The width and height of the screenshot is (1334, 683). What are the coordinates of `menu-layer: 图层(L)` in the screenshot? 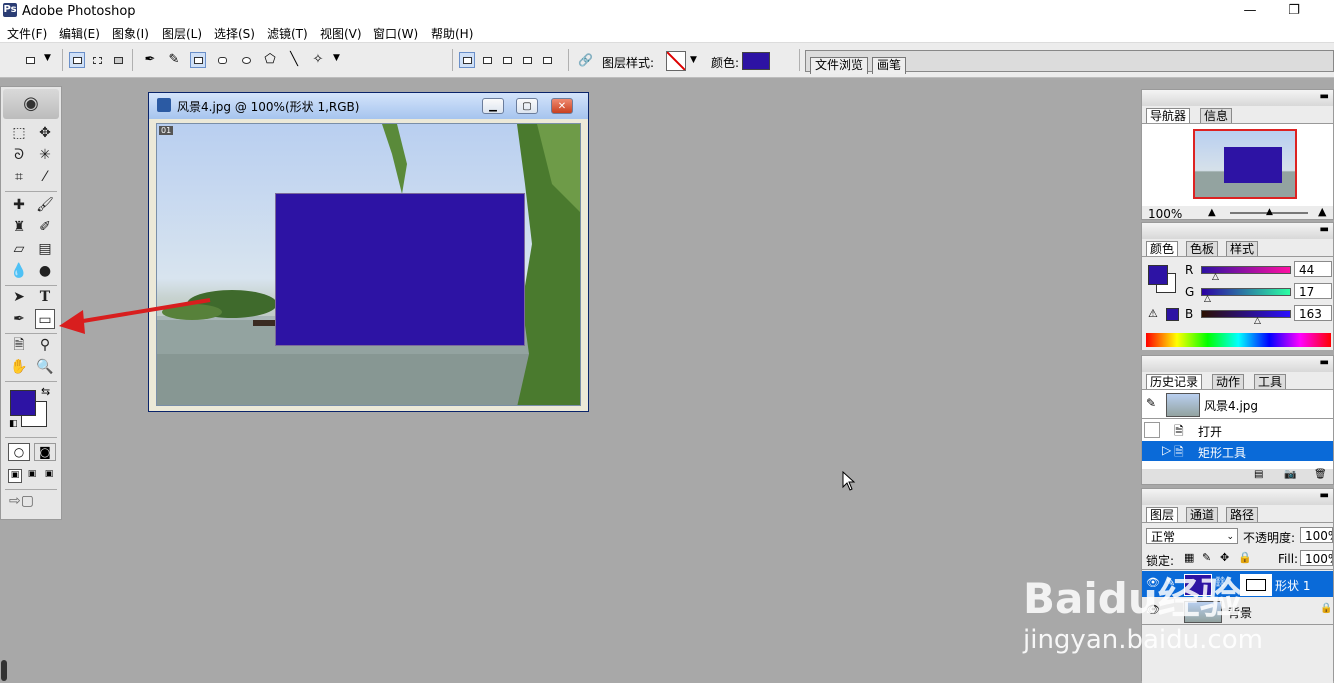 It's located at (182, 33).